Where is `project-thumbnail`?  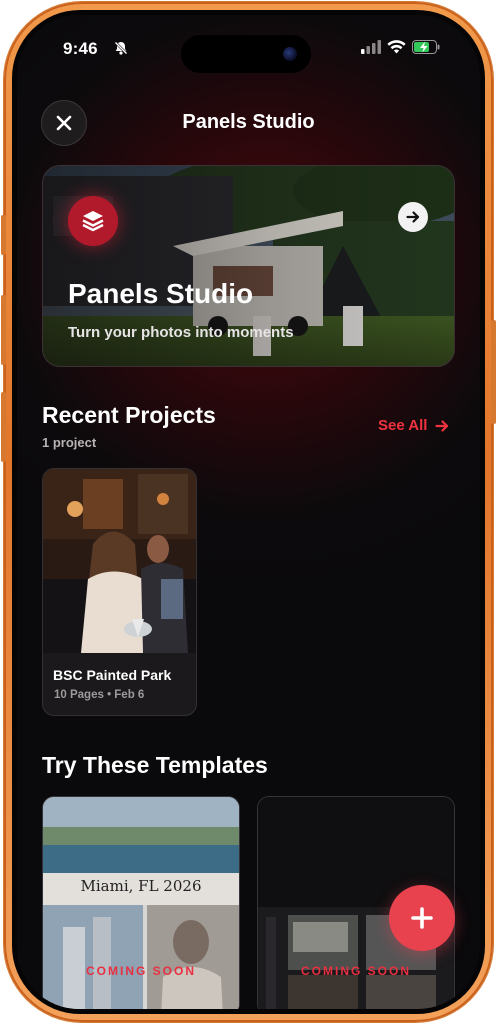 project-thumbnail is located at coordinates (119, 561).